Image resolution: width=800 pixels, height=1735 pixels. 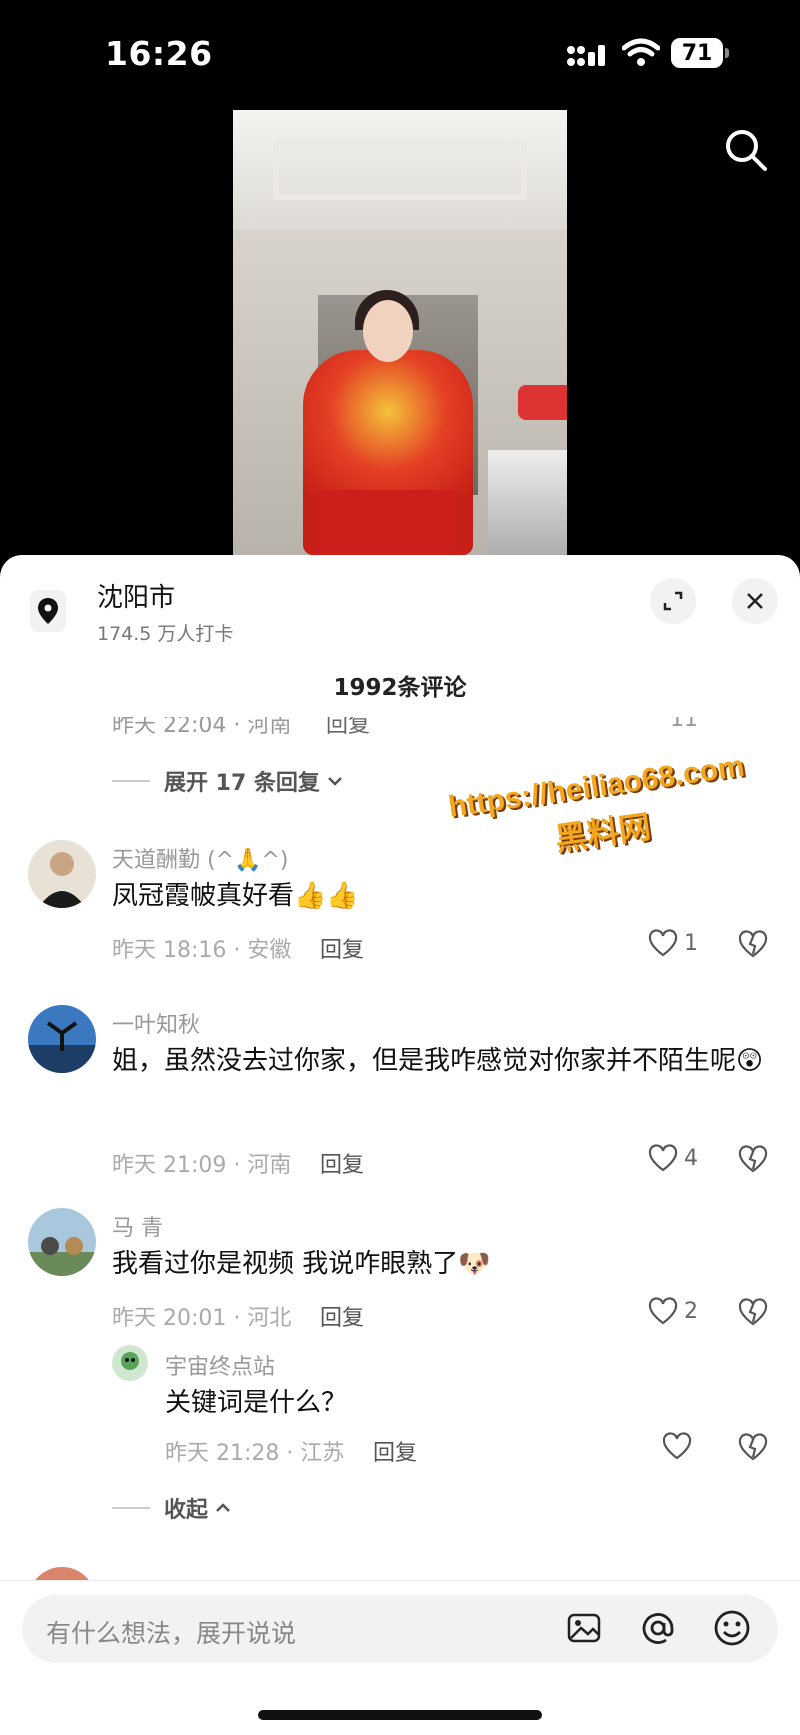 I want to click on image-button, so click(x=584, y=1628).